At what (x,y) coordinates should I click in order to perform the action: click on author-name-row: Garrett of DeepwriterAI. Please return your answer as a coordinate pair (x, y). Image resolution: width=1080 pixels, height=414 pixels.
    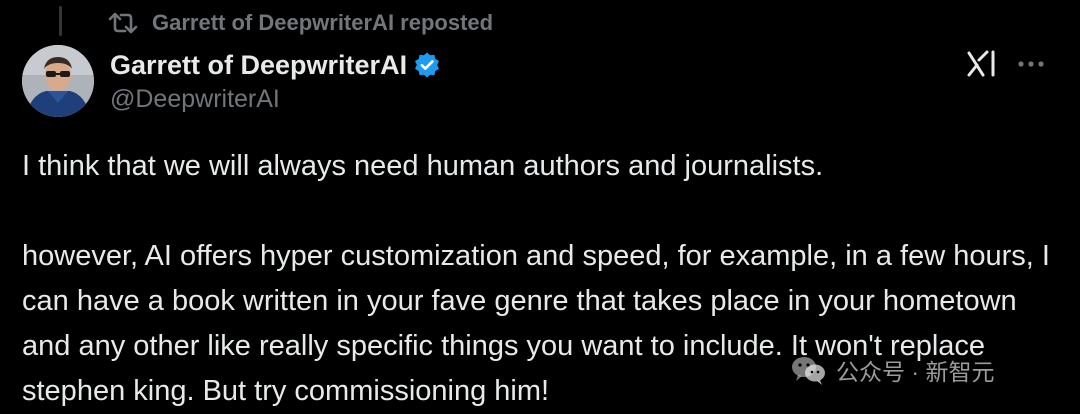
    Looking at the image, I should click on (275, 65).